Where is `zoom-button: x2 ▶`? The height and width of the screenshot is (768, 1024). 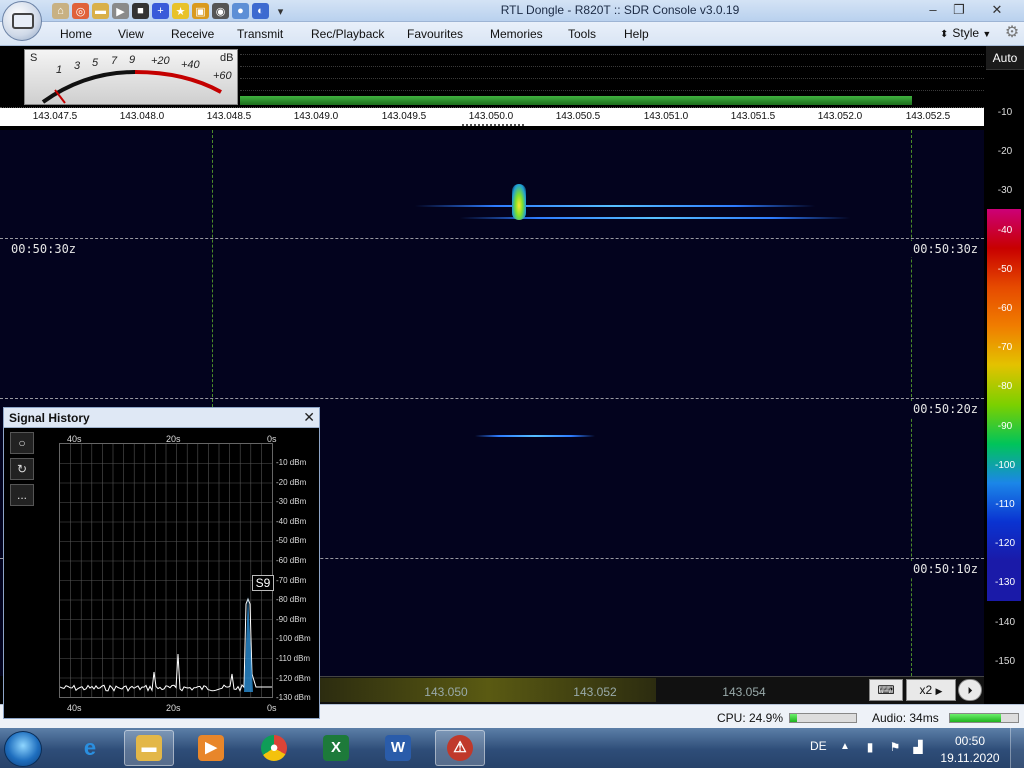 zoom-button: x2 ▶ is located at coordinates (931, 690).